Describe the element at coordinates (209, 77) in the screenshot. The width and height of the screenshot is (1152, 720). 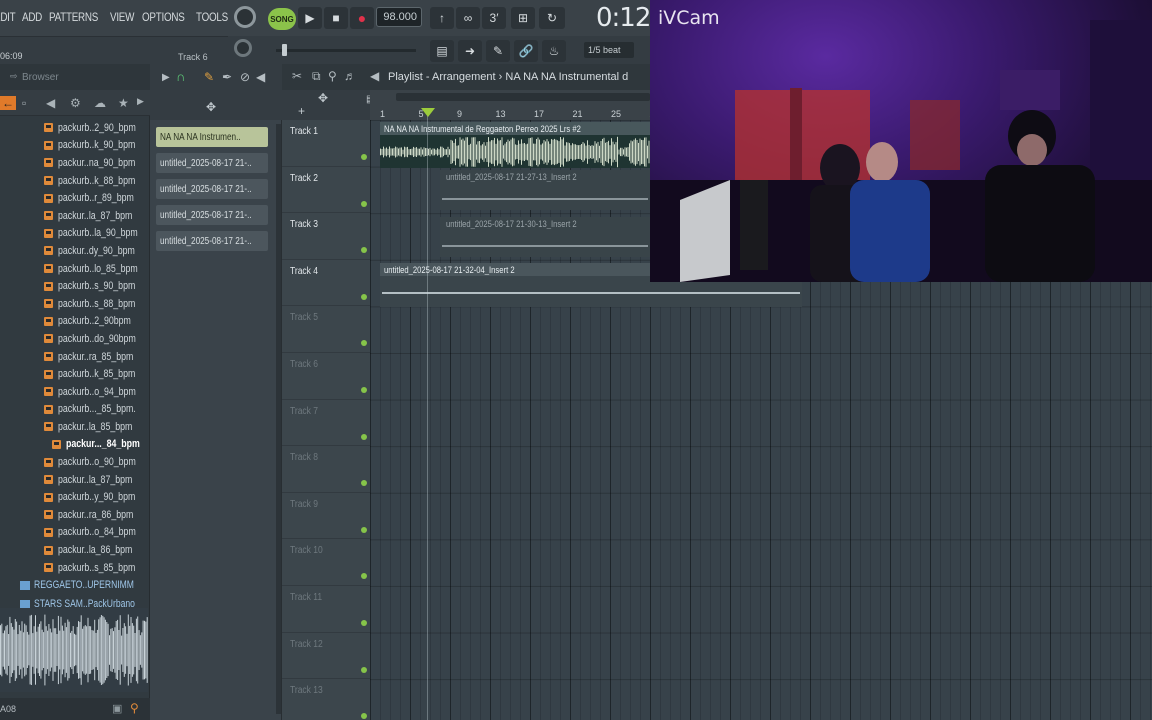
I see `tool-pencil-icon: ✎` at that location.